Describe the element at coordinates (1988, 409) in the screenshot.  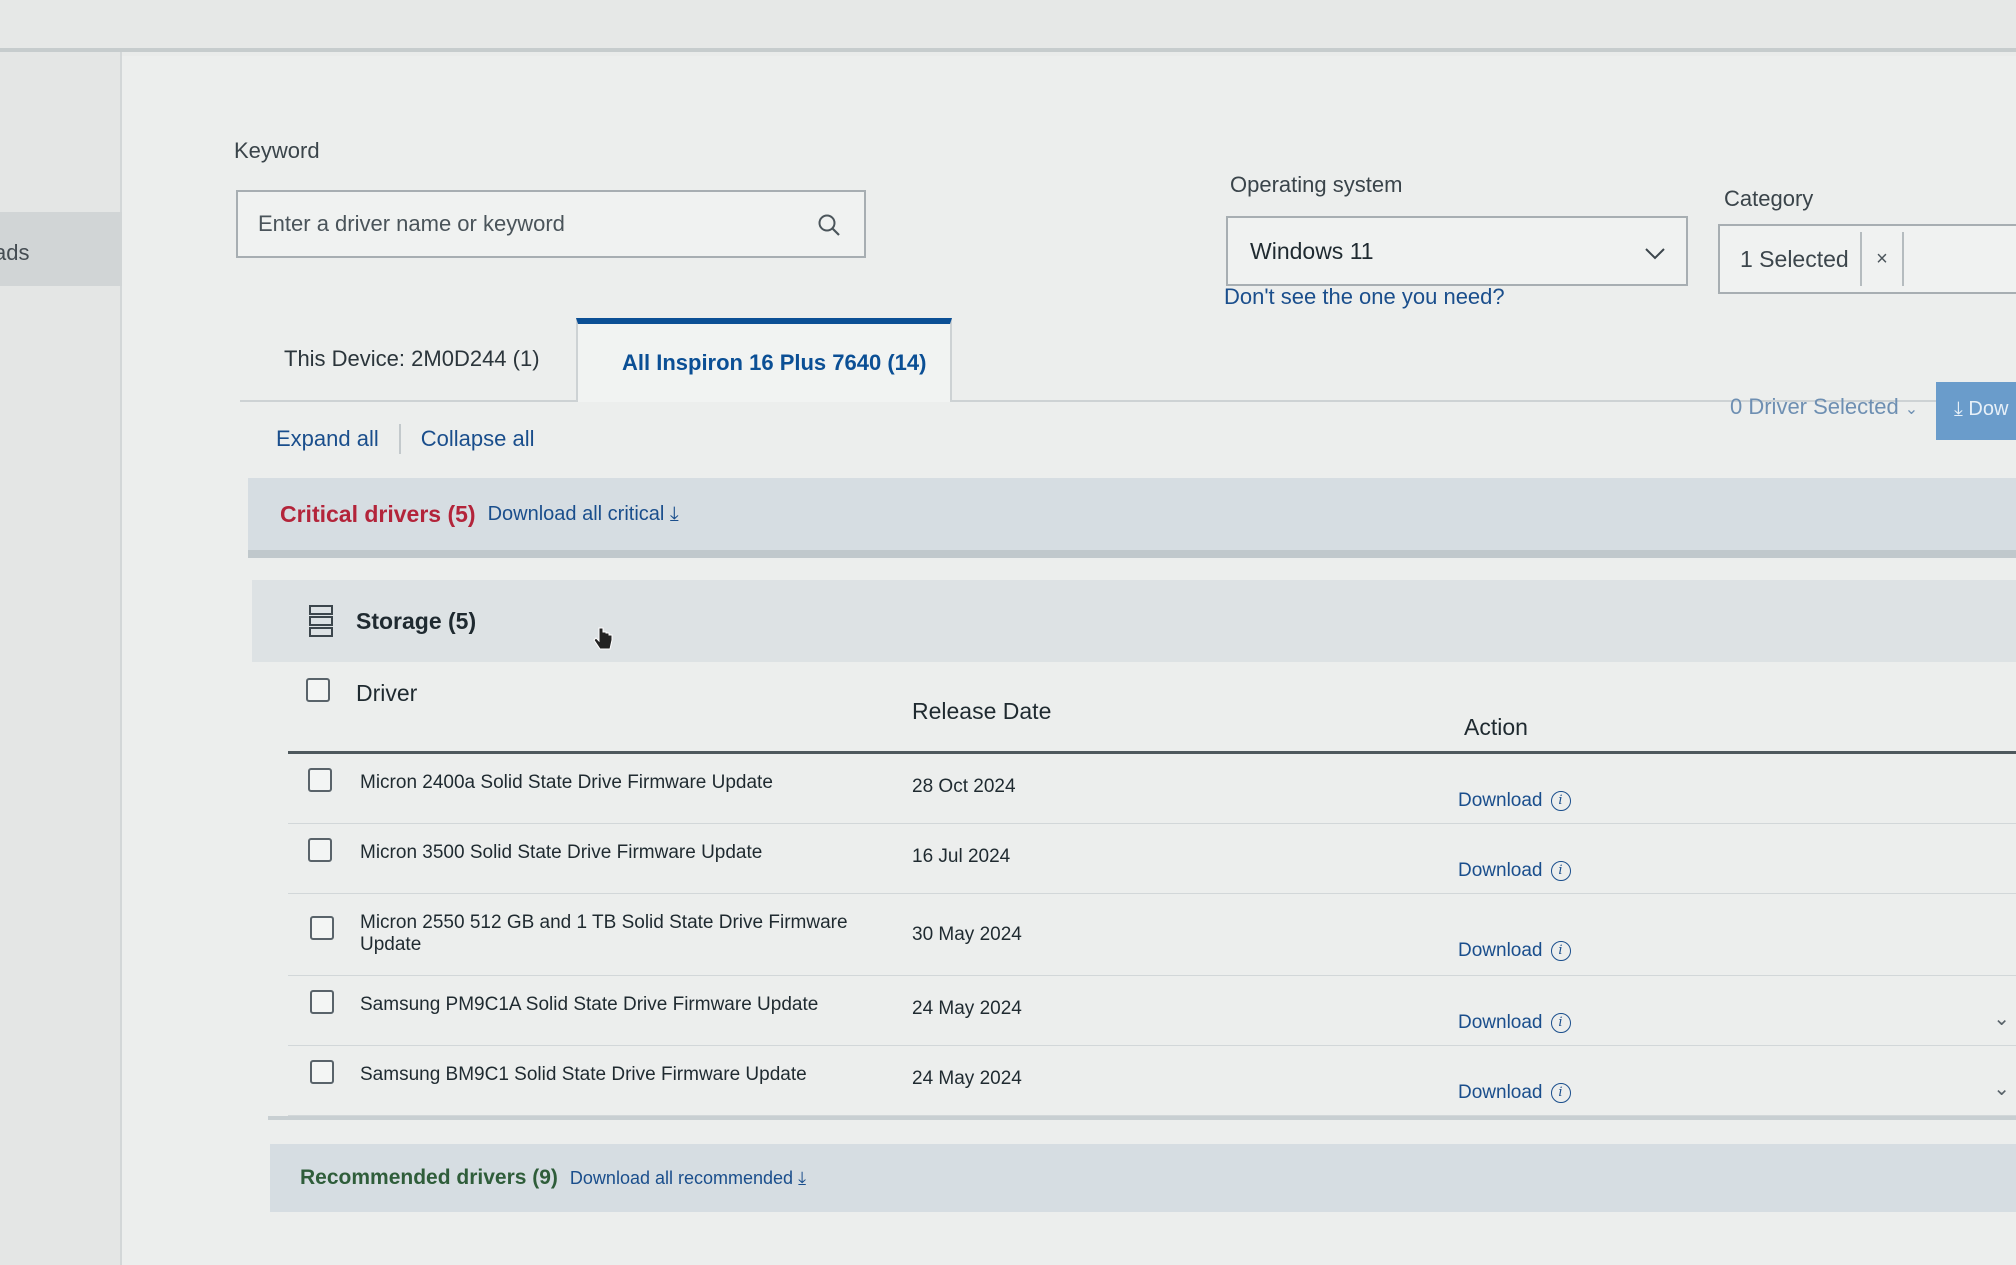
I see `download-button-label: Dow` at that location.